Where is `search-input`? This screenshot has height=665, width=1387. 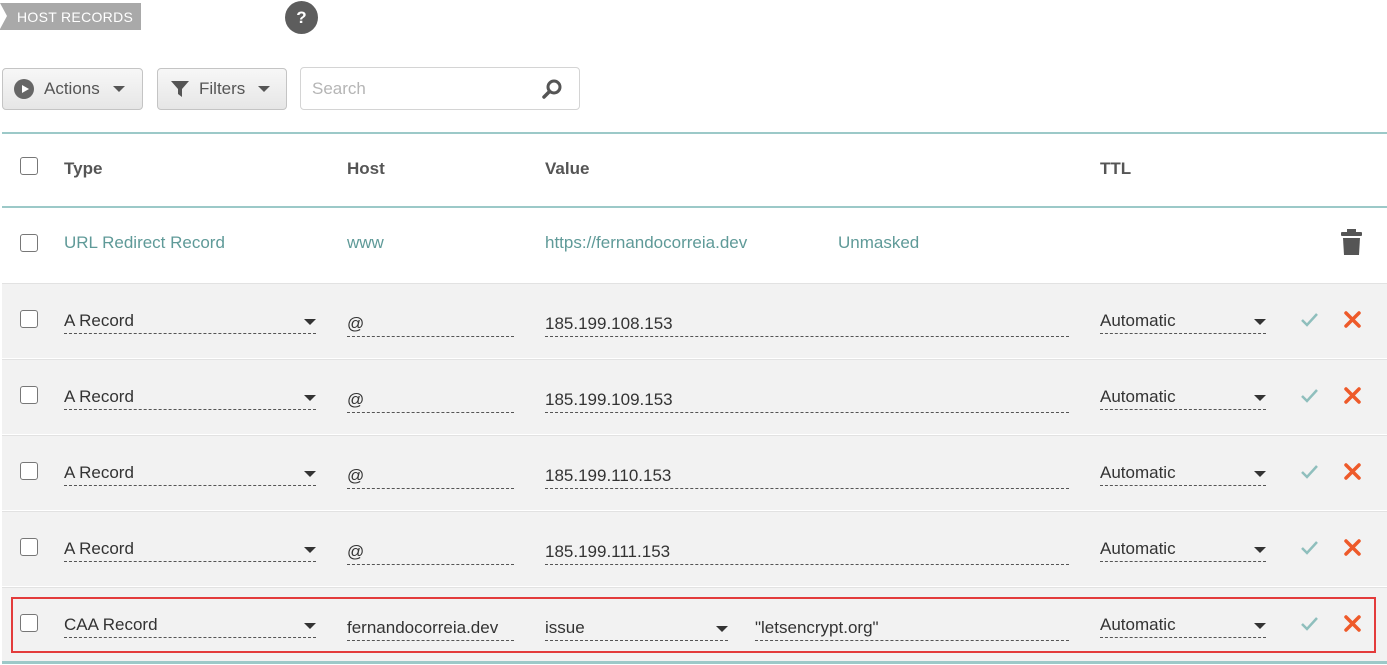
search-input is located at coordinates (422, 89).